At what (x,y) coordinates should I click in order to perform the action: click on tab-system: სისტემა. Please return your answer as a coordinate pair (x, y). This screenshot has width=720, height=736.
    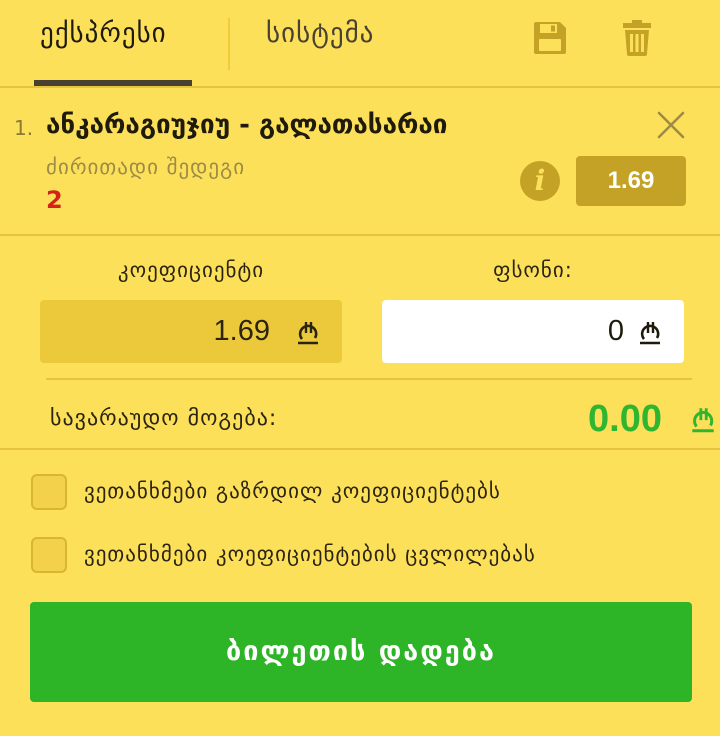
    Looking at the image, I should click on (320, 33).